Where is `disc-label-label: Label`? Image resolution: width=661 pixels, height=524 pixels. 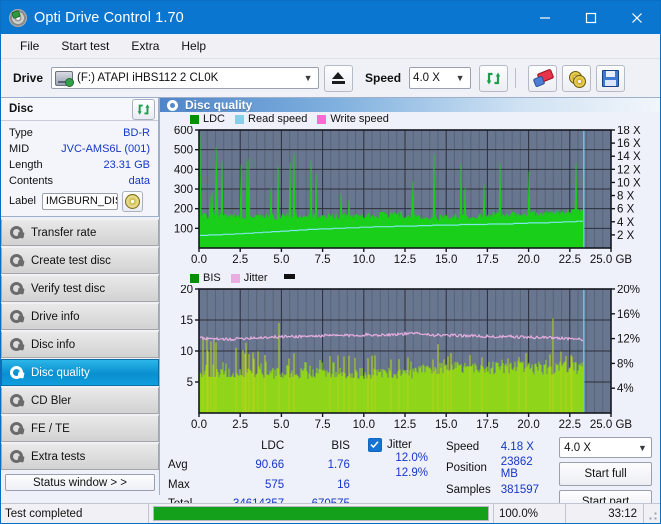 disc-label-label: Label is located at coordinates (22, 201).